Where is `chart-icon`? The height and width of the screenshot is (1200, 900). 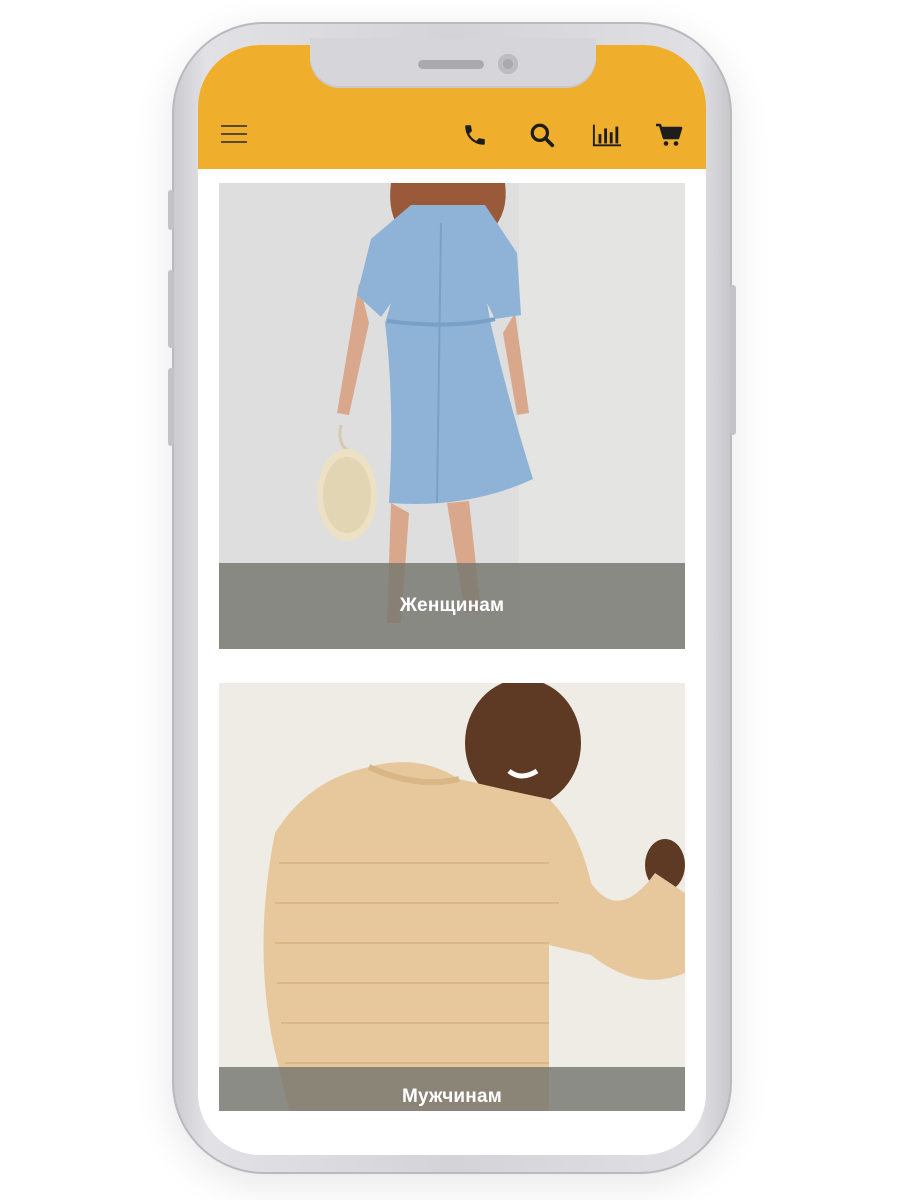
chart-icon is located at coordinates (607, 135).